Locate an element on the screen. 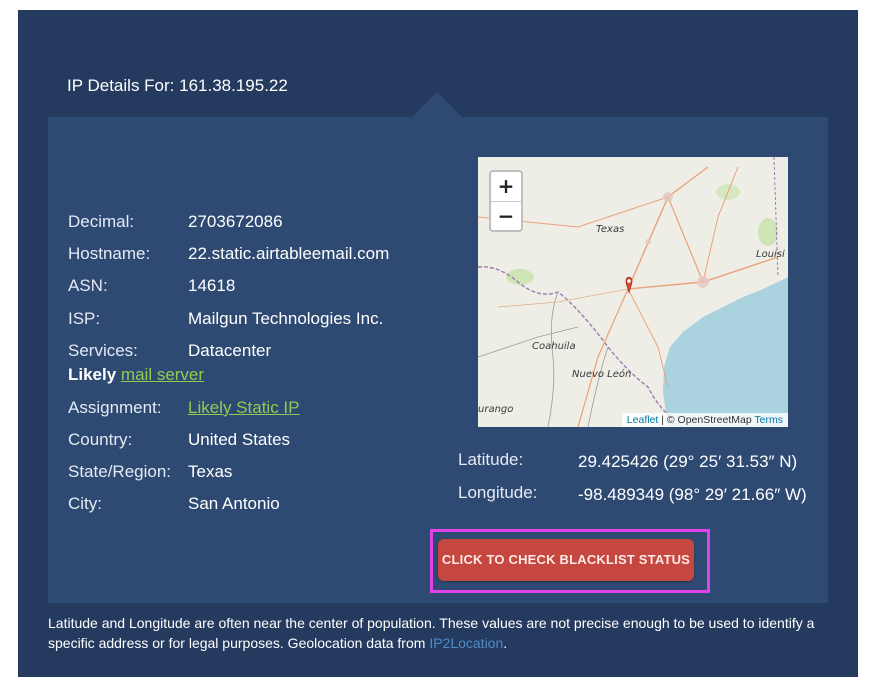 The width and height of the screenshot is (873, 690). detail-value: San Antonio is located at coordinates (234, 503).